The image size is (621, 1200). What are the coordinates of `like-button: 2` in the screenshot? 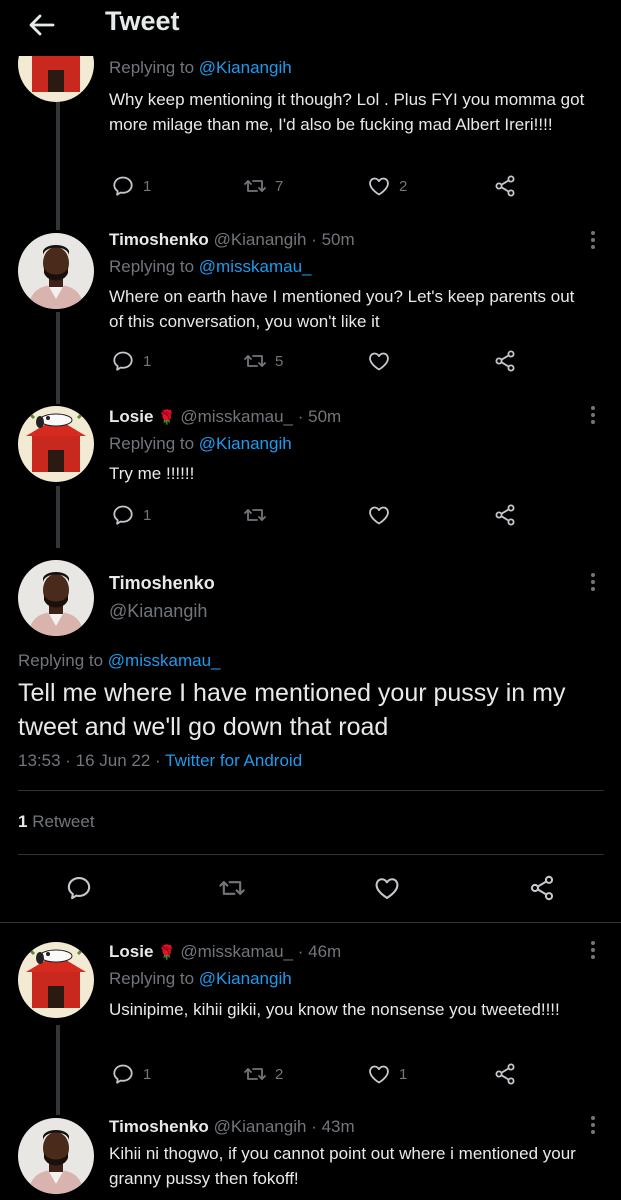 It's located at (387, 186).